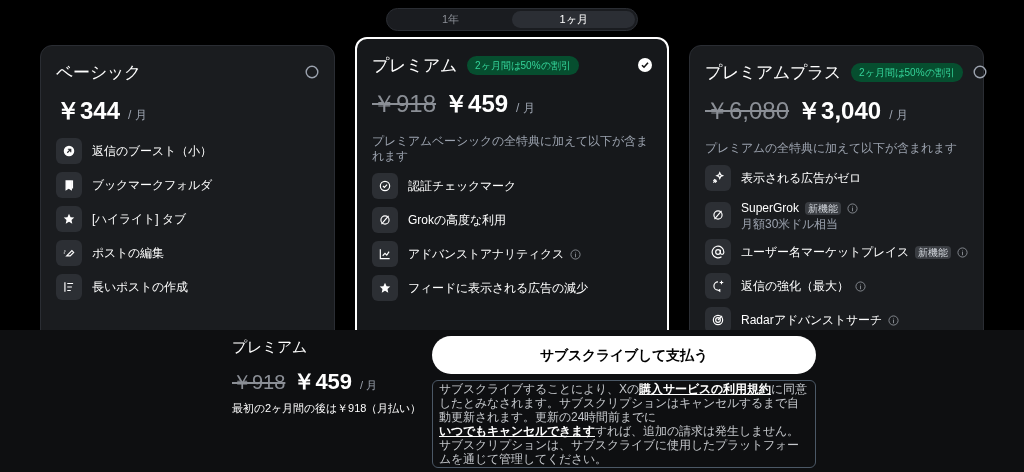  What do you see at coordinates (624, 424) in the screenshot?
I see `legal-text: サブスクライブすることにより、Xの購入サービスの利用規約に同意したとみなされます。サブスクリプションはキャンセルするまで自動更新されます。更新の24時間前までに いつでもキャンセルできますすれば、追加の請求は発生しません。サブスクリプションは、サブスクライブに使用したプラットフォームを通じて管理してください。` at bounding box center [624, 424].